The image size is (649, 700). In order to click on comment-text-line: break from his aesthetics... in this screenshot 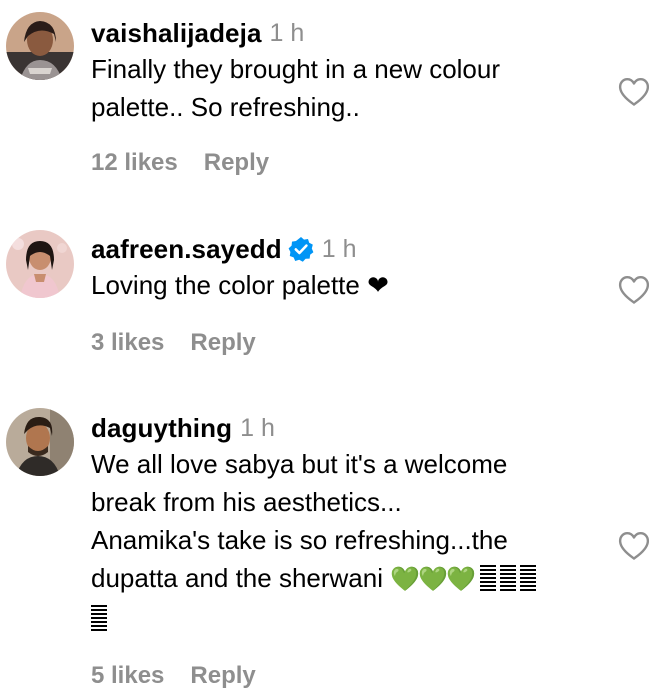, I will do `click(246, 502)`.